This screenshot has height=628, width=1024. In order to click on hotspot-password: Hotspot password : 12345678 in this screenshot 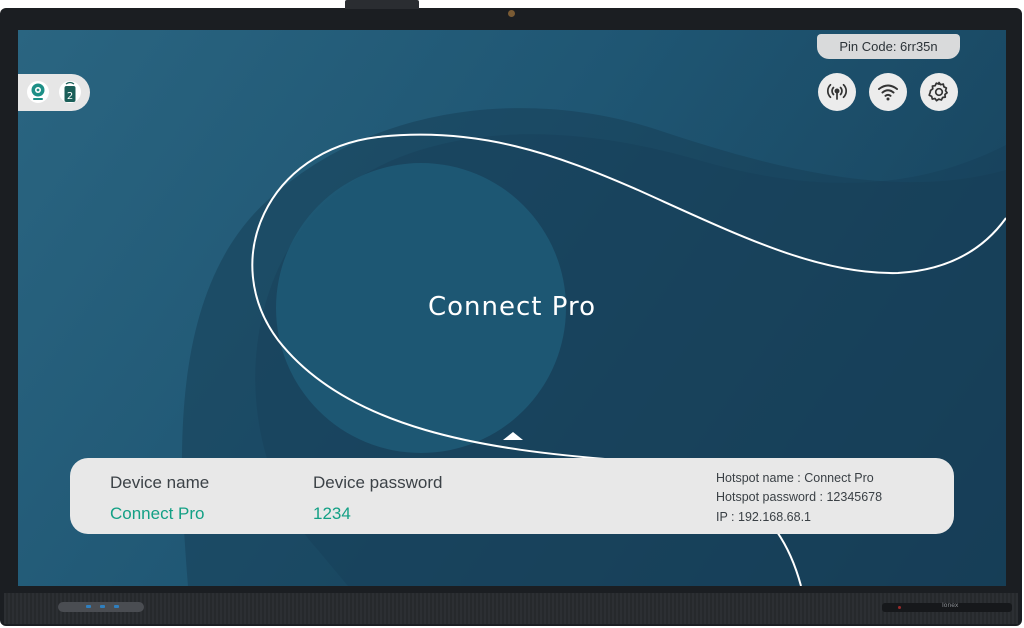, I will do `click(799, 497)`.